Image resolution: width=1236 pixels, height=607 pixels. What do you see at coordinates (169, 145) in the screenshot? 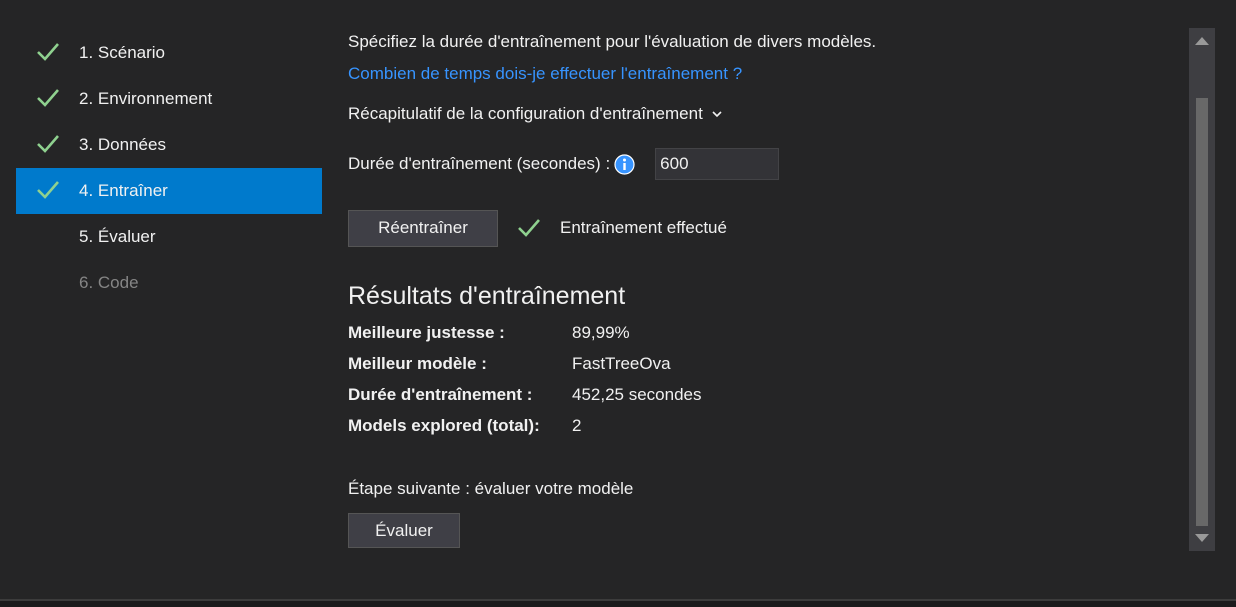
I see `step-data: 3. Données` at bounding box center [169, 145].